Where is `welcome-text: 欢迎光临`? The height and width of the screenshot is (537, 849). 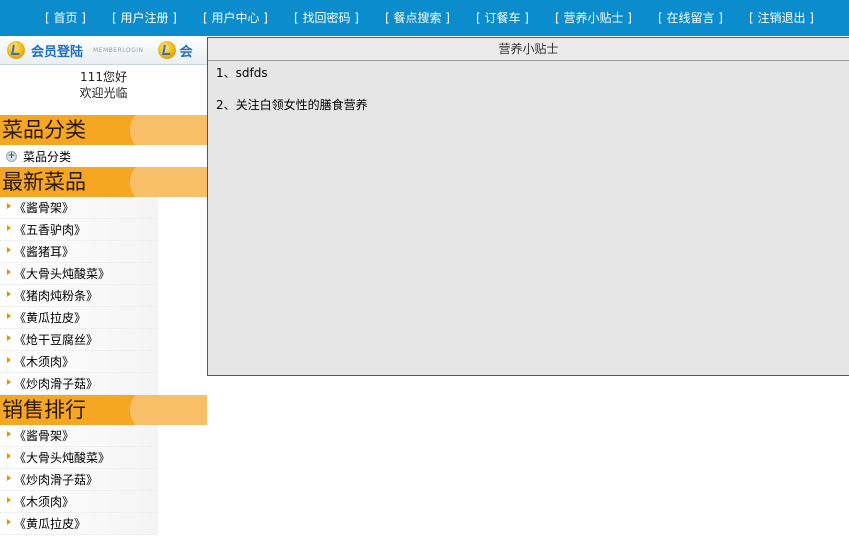 welcome-text: 欢迎光临 is located at coordinates (103, 93).